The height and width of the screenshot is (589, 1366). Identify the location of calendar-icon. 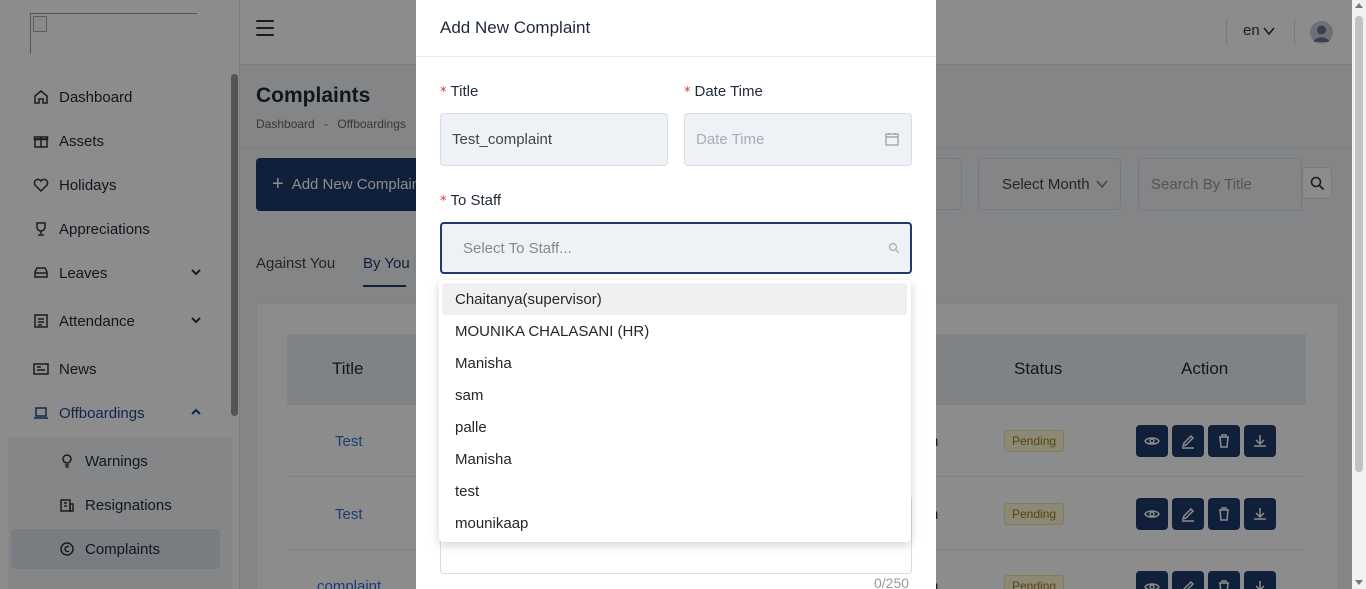
(892, 139).